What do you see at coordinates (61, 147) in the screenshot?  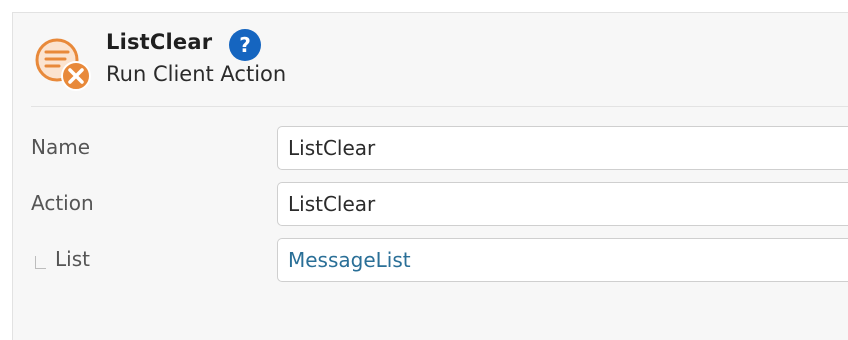 I see `name-label: Name` at bounding box center [61, 147].